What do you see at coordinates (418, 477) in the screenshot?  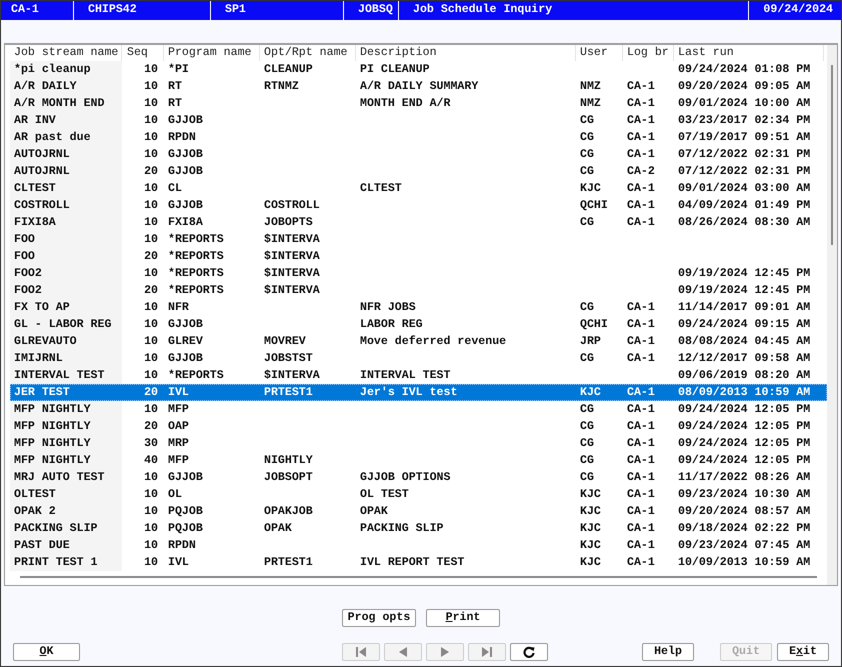 I see `table-row: MRJ AUTO TEST 10 GJJOB JOBSOPT GJJOB OPTIONS CG CA-1 11/17/2022 08:26 AM` at bounding box center [418, 477].